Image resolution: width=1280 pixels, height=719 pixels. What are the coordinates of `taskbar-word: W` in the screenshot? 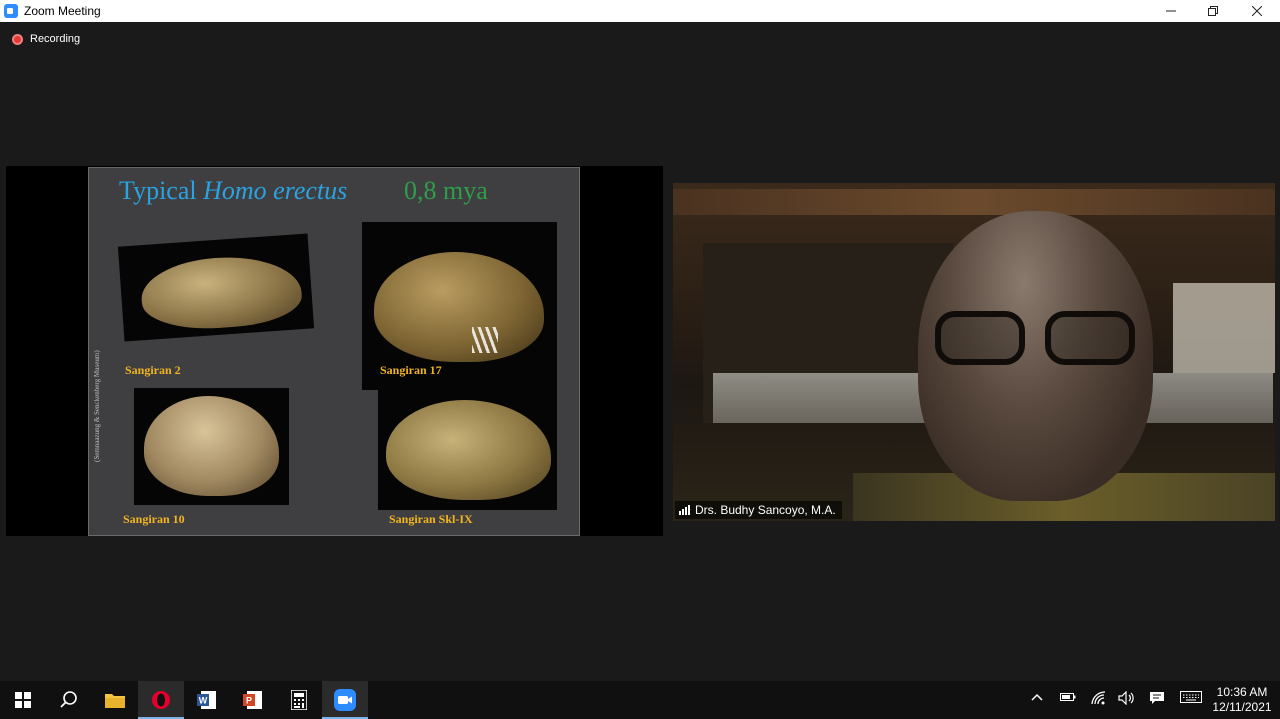 It's located at (207, 700).